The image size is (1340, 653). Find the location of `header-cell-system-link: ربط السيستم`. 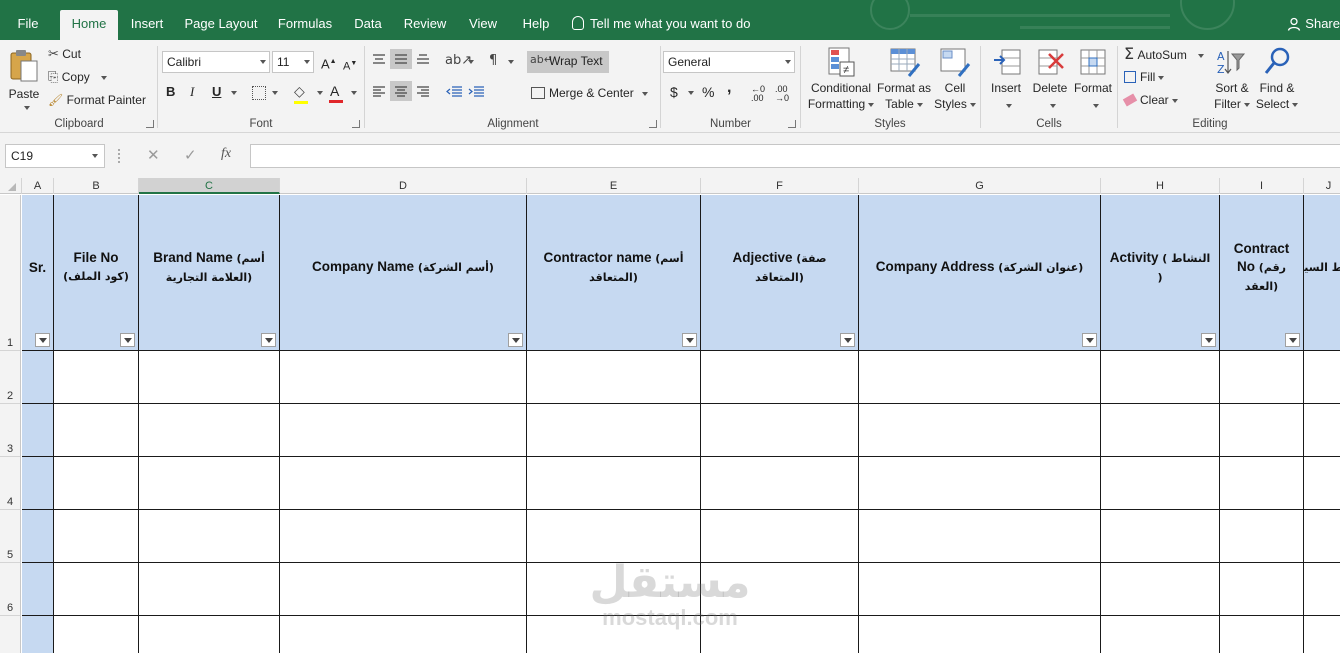

header-cell-system-link: ربط السيستم is located at coordinates (1322, 273).